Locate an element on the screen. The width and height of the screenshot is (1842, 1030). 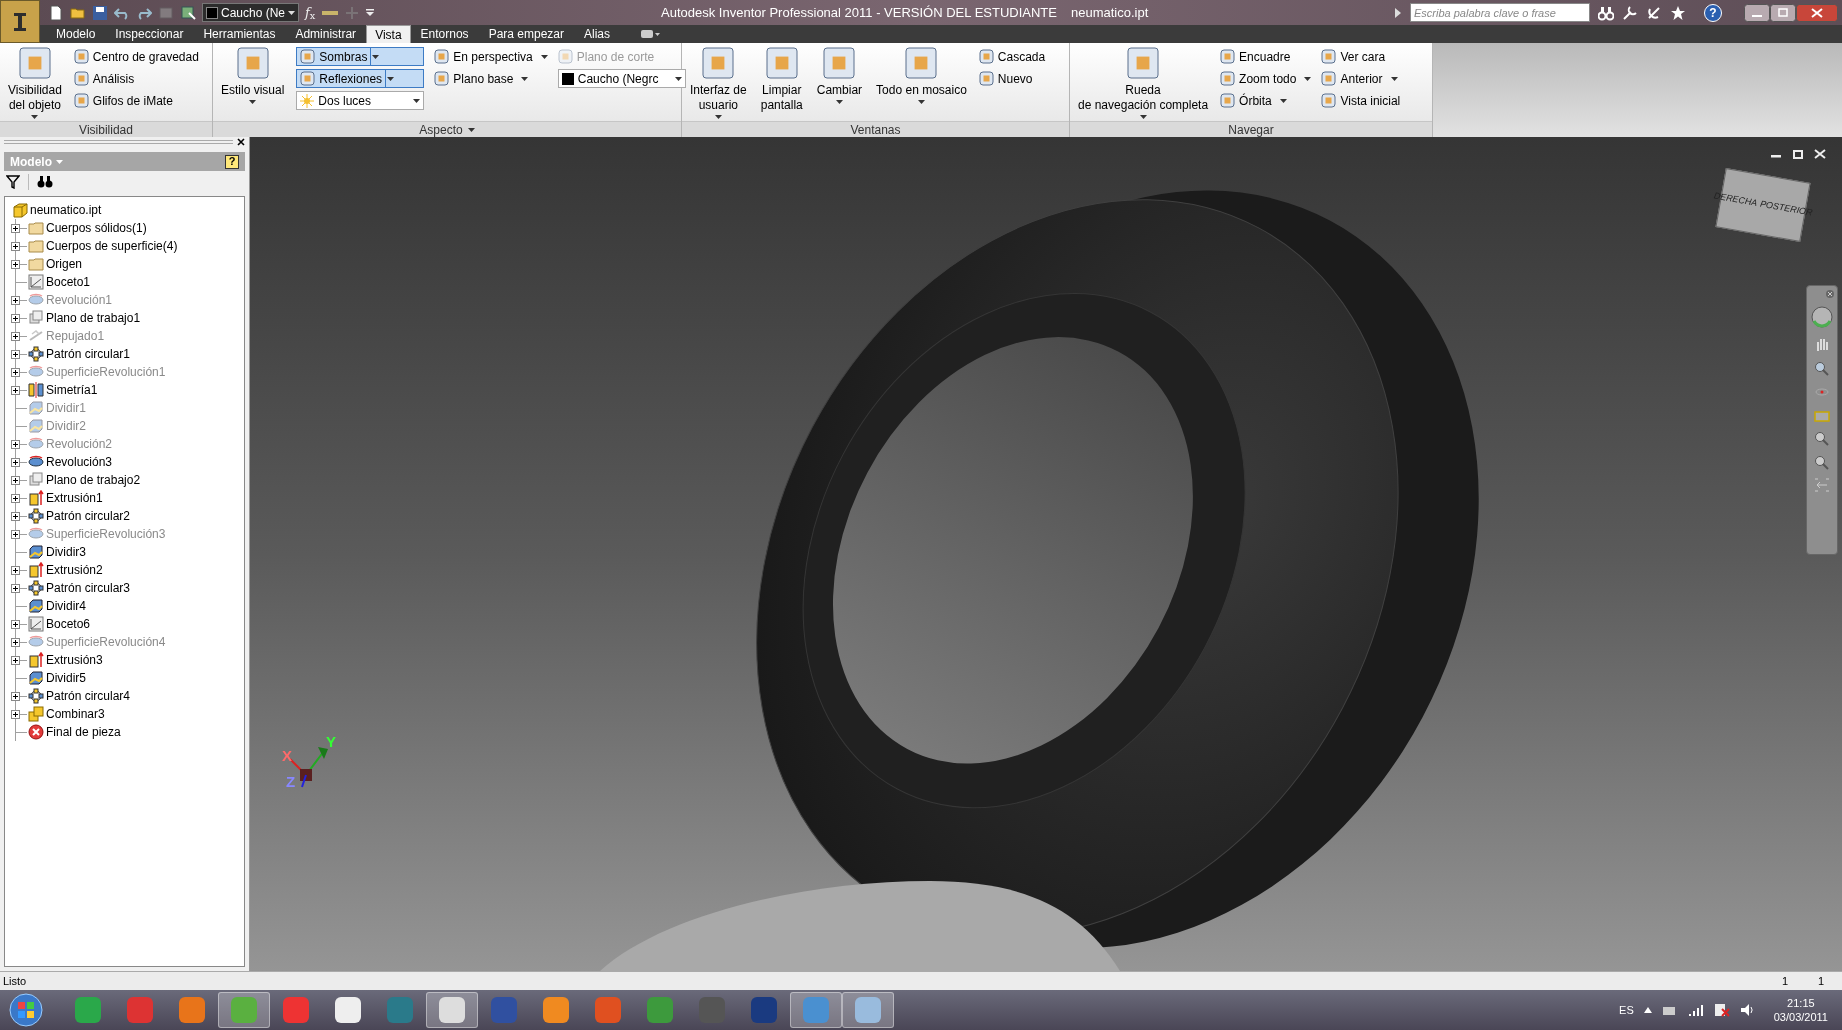
tree-item: Patrón circular2 is located at coordinates (127, 516).